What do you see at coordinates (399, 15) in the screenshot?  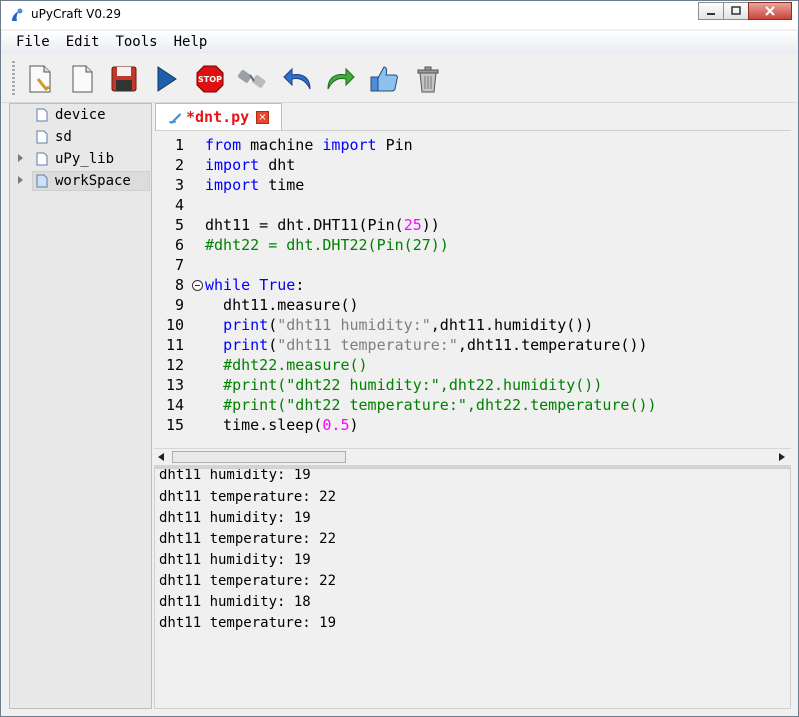 I see `title-bar: uPyCraft V0.29` at bounding box center [399, 15].